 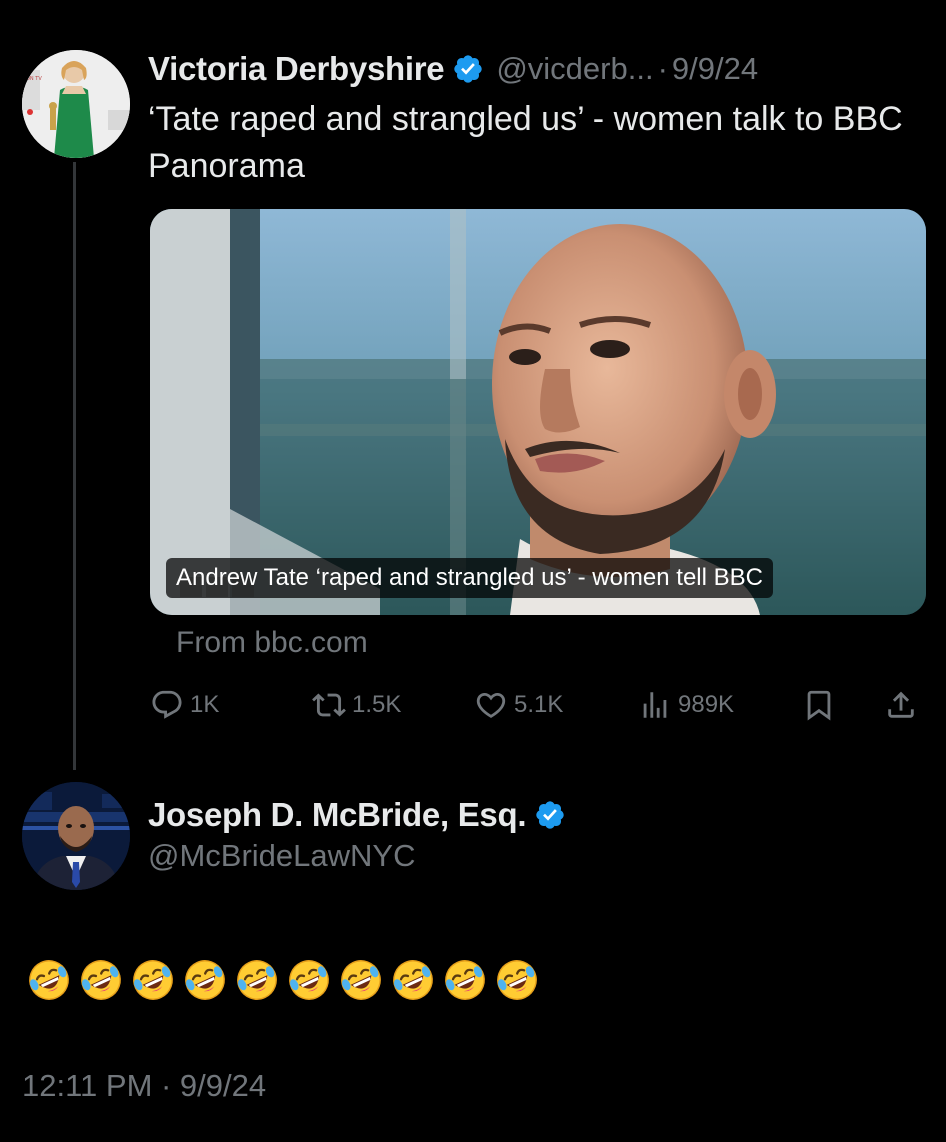 I want to click on reply-author-name: Joseph D. McBride, Esq., so click(x=337, y=815).